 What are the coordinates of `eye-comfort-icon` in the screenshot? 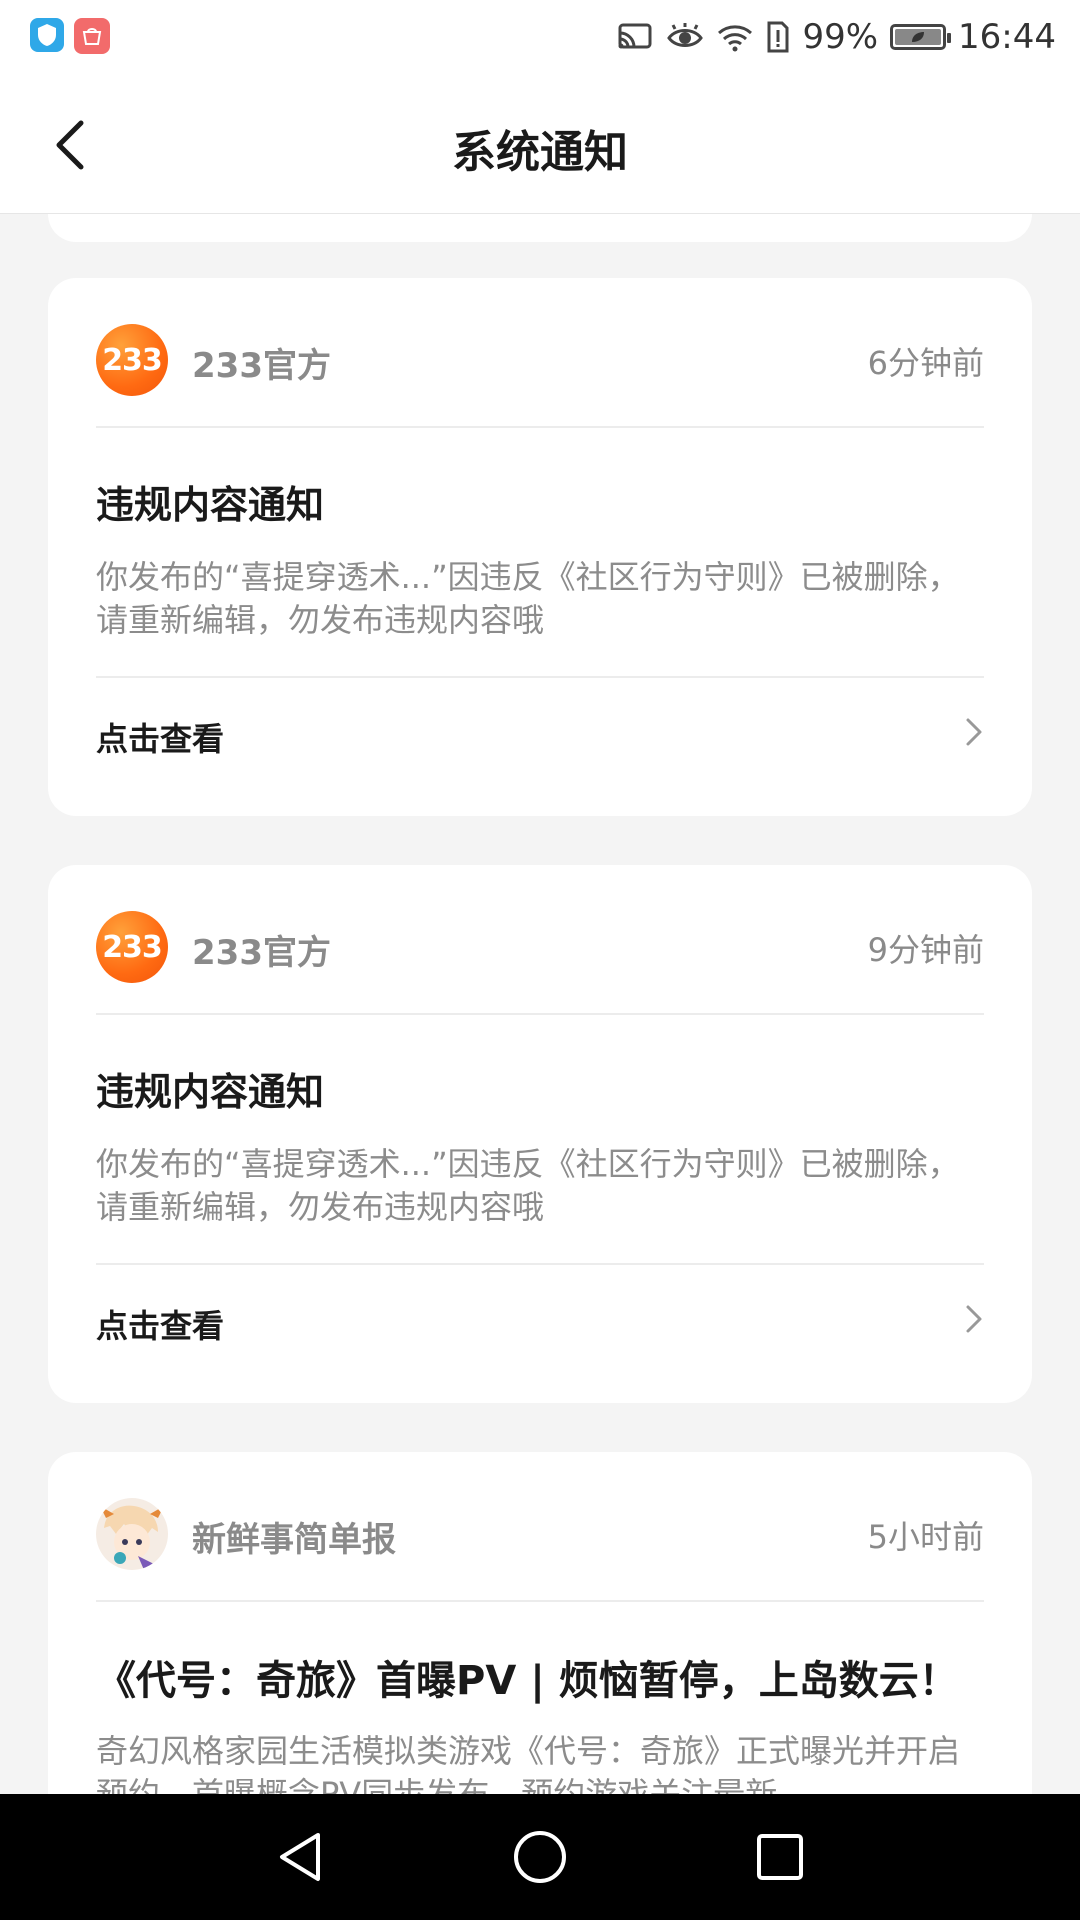 It's located at (685, 37).